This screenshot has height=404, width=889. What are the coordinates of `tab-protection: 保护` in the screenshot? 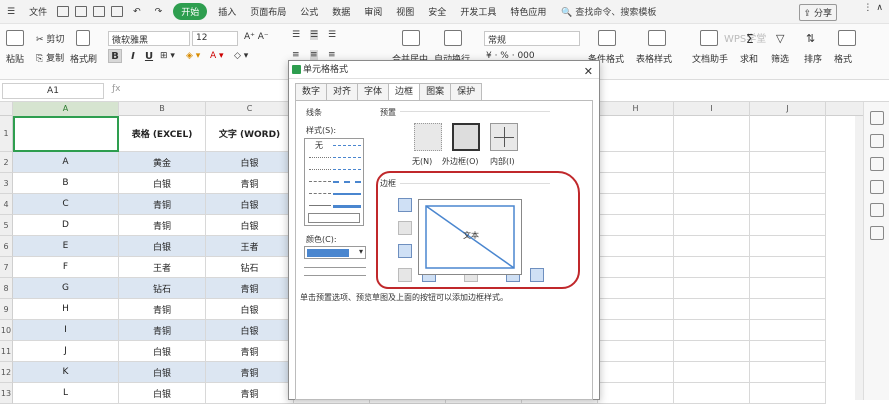 It's located at (466, 91).